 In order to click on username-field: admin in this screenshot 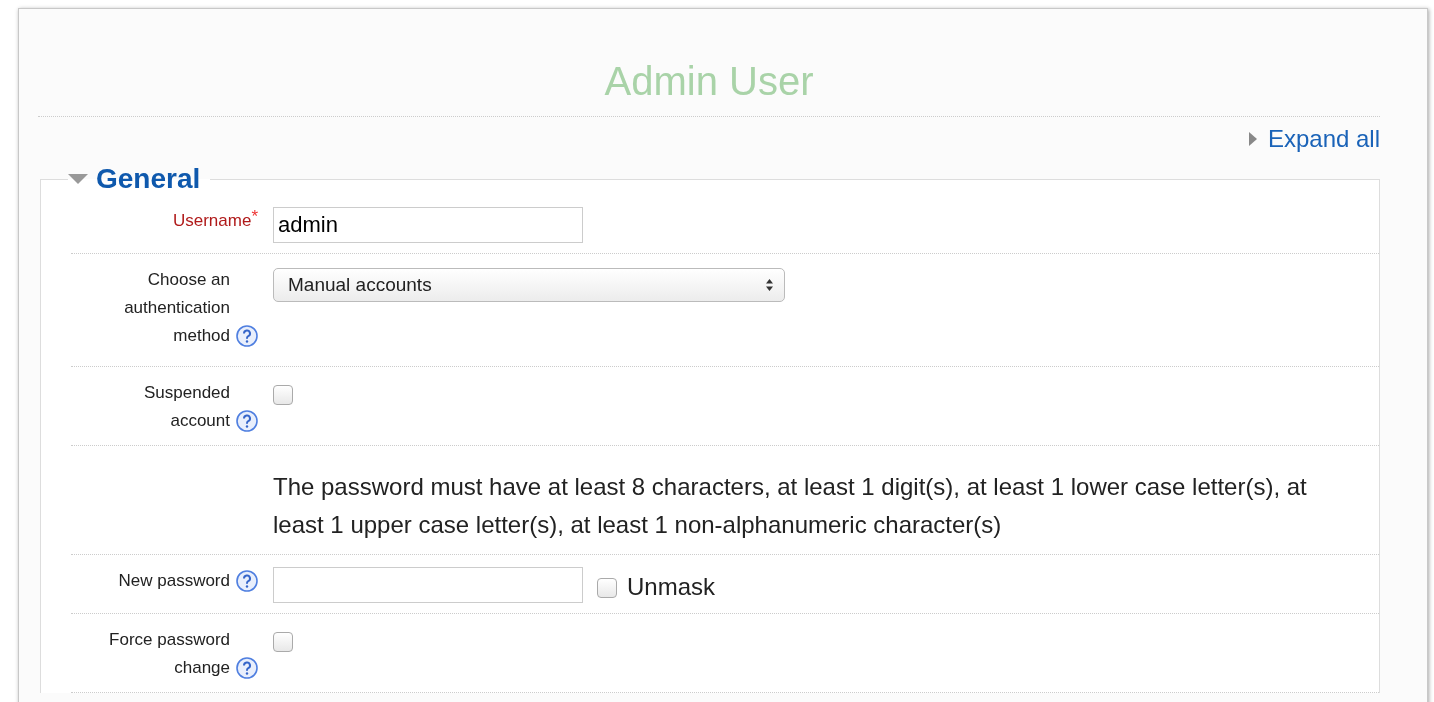, I will do `click(428, 225)`.